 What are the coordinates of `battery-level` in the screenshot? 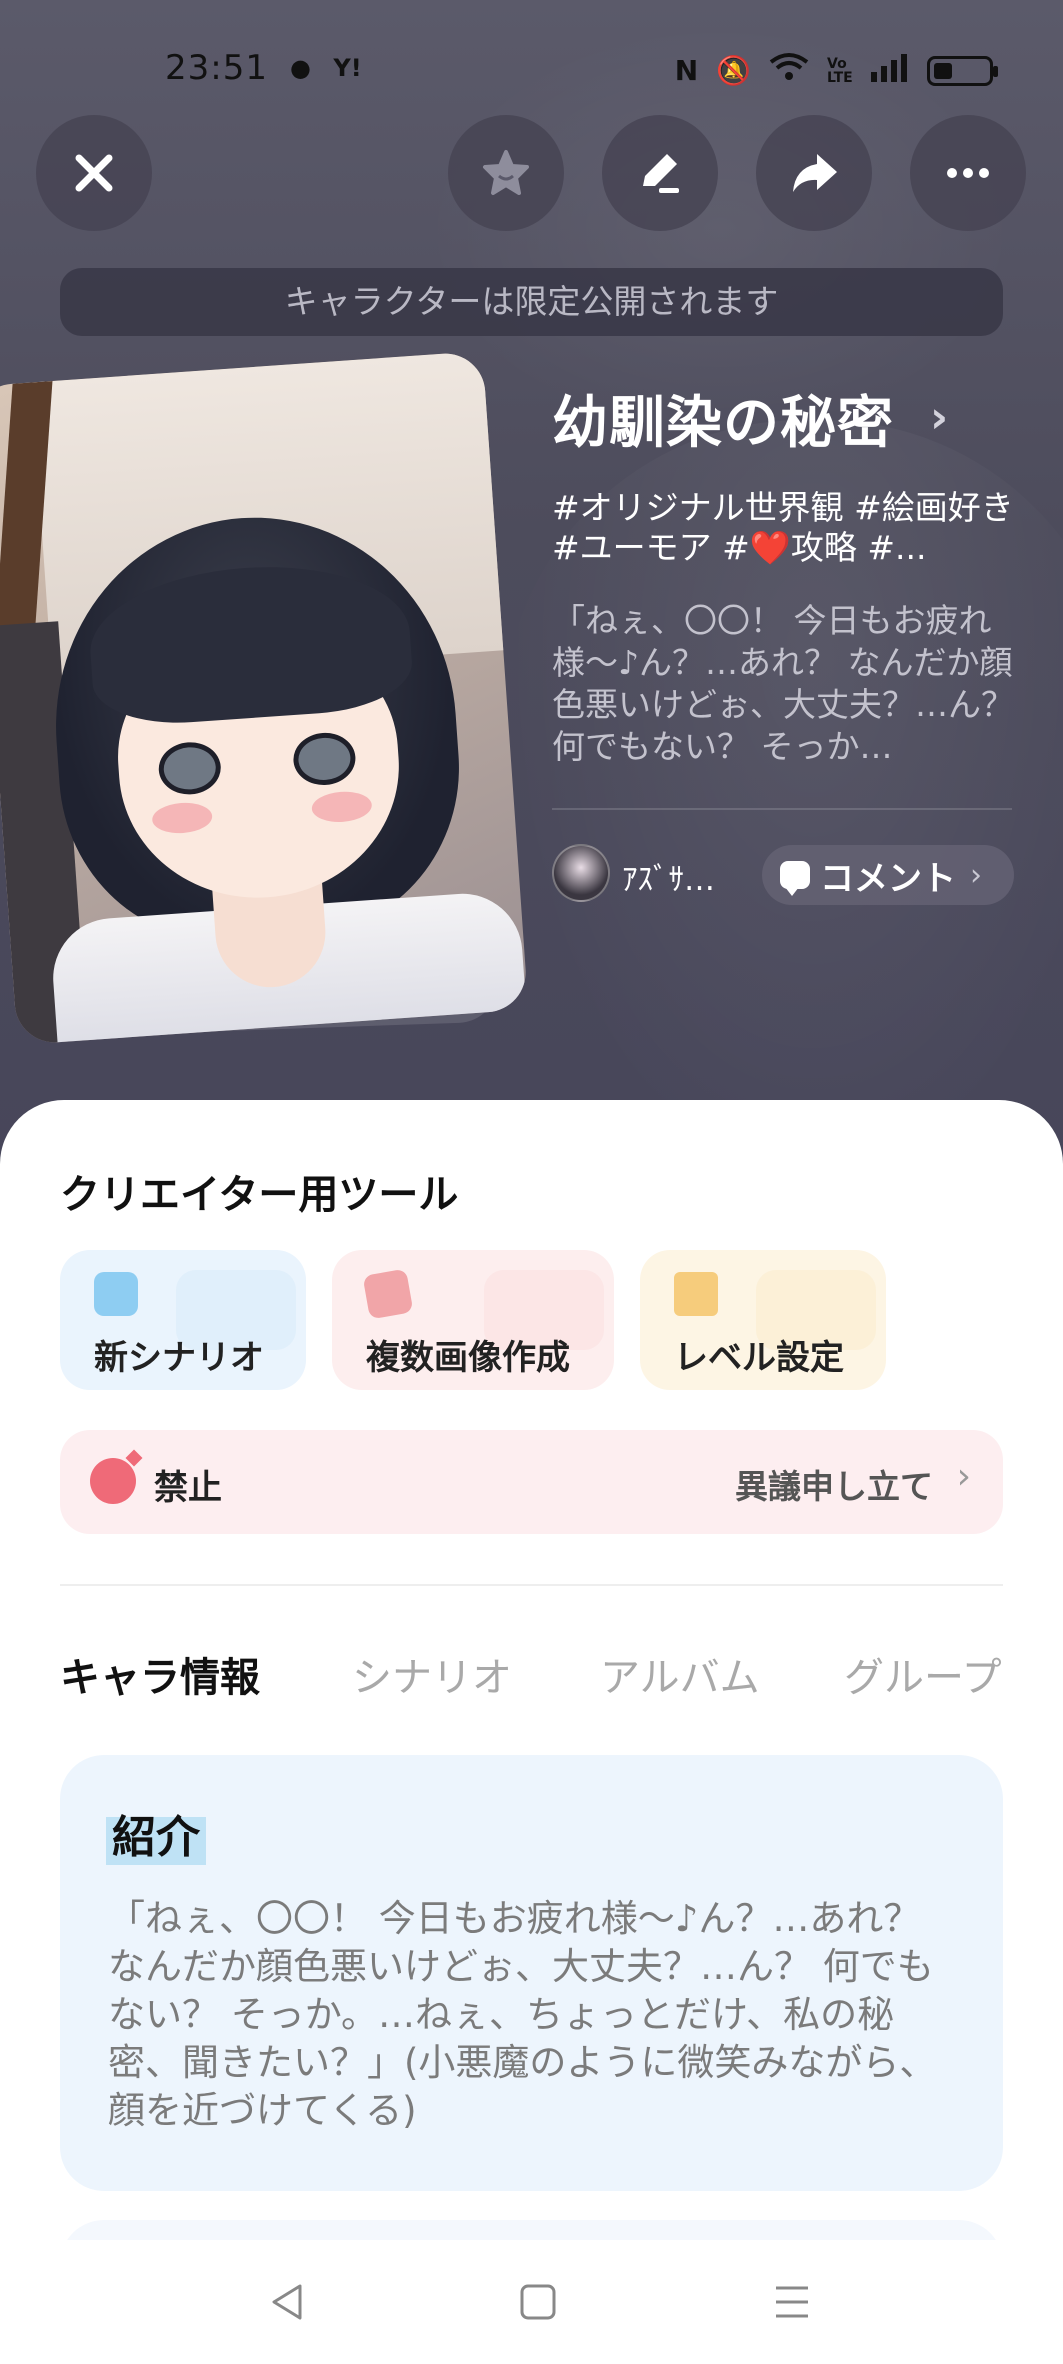 It's located at (943, 70).